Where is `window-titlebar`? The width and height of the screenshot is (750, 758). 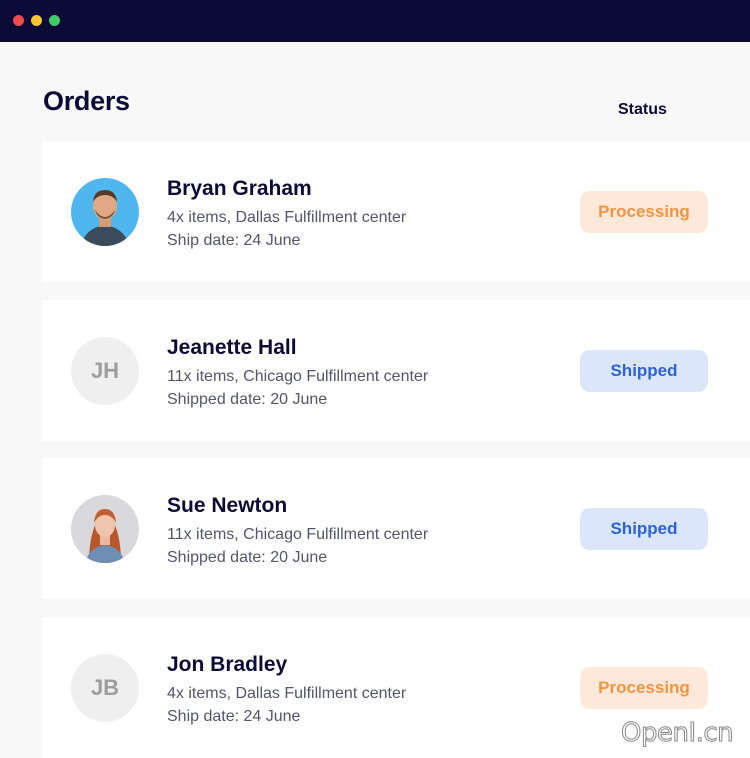 window-titlebar is located at coordinates (375, 21).